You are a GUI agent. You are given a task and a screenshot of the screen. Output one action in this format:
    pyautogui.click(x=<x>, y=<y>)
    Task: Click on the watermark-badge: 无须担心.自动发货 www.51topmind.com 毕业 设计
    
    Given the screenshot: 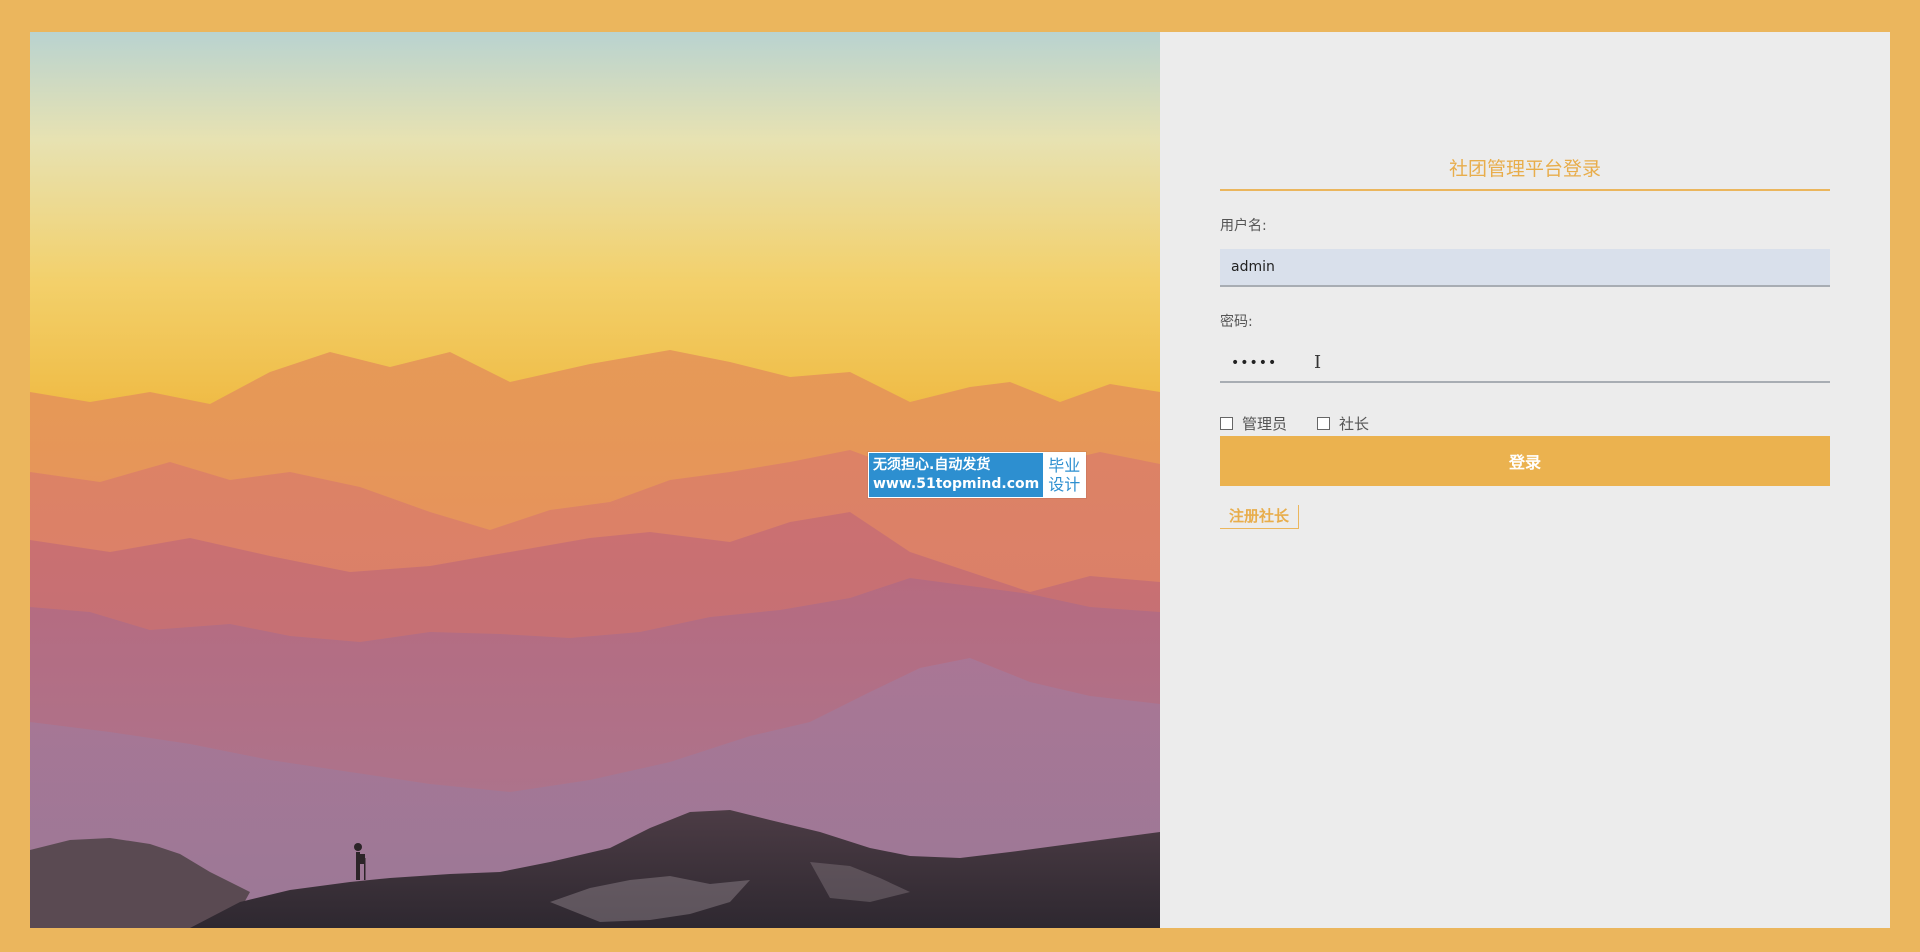 What is the action you would take?
    pyautogui.click(x=977, y=475)
    